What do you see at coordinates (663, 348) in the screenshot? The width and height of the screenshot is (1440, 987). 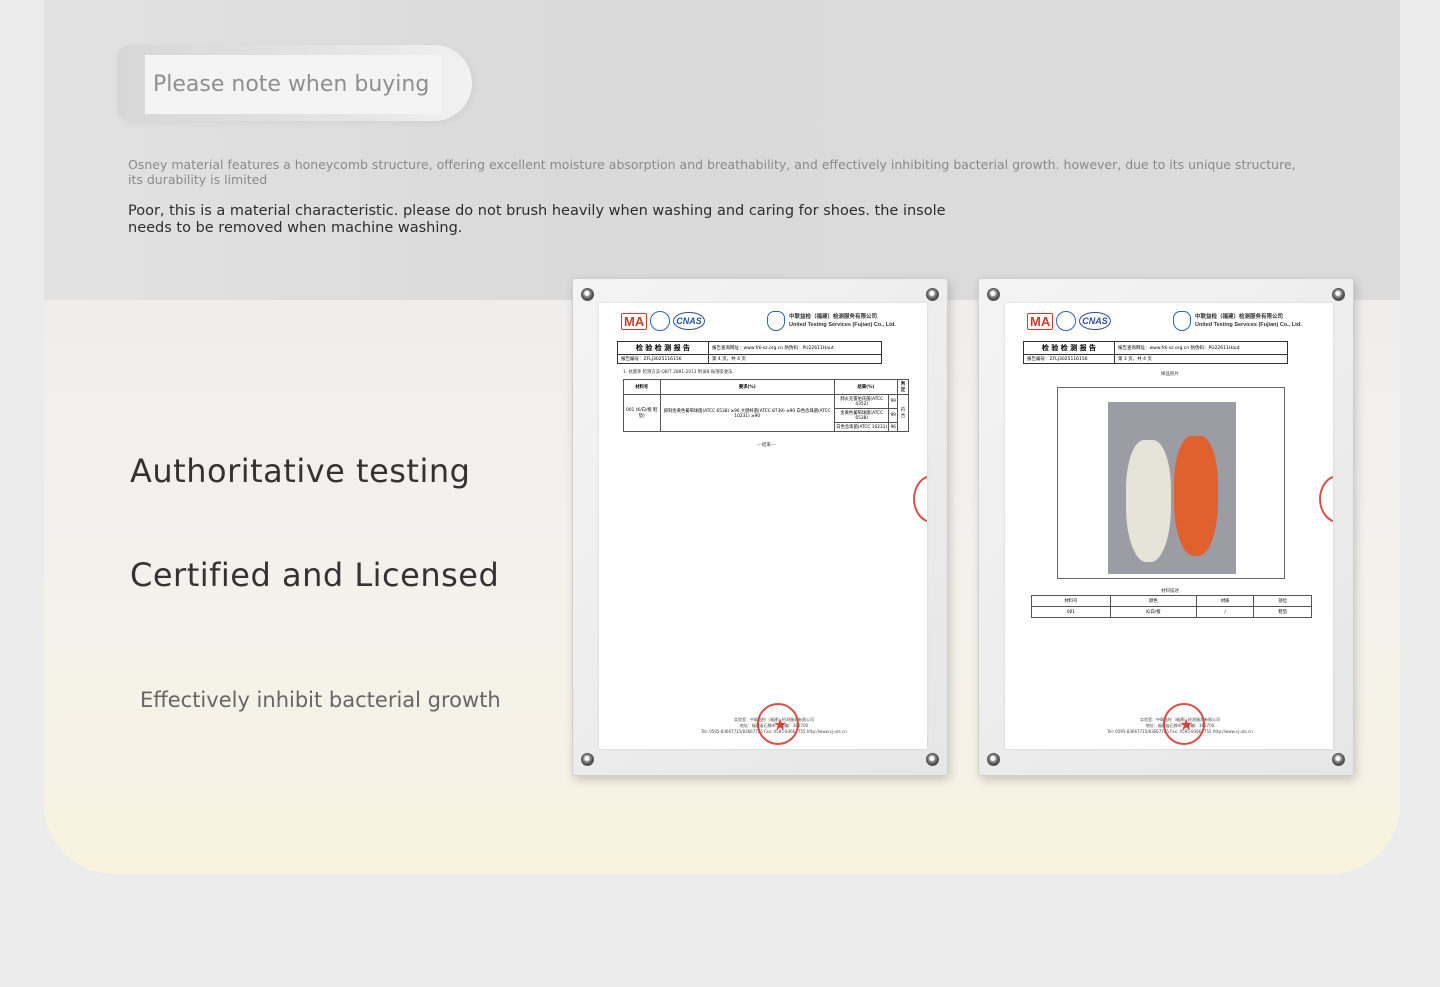 I see `report-title: 检 验 检 测 报 告` at bounding box center [663, 348].